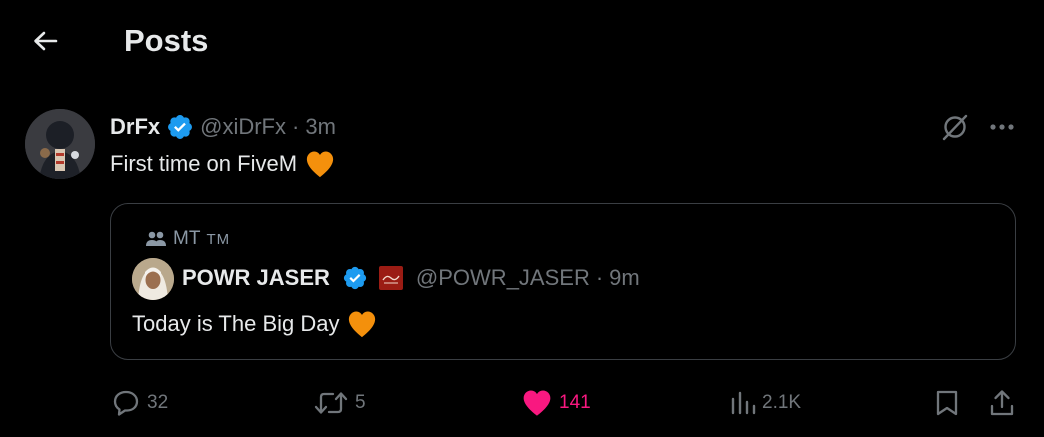  I want to click on back-button, so click(45, 41).